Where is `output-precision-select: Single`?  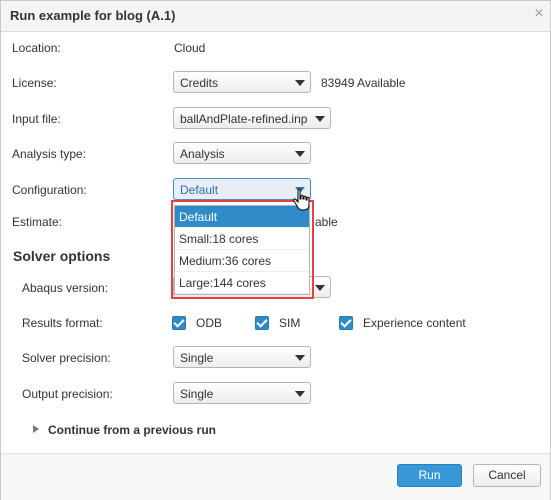 output-precision-select: Single is located at coordinates (242, 393).